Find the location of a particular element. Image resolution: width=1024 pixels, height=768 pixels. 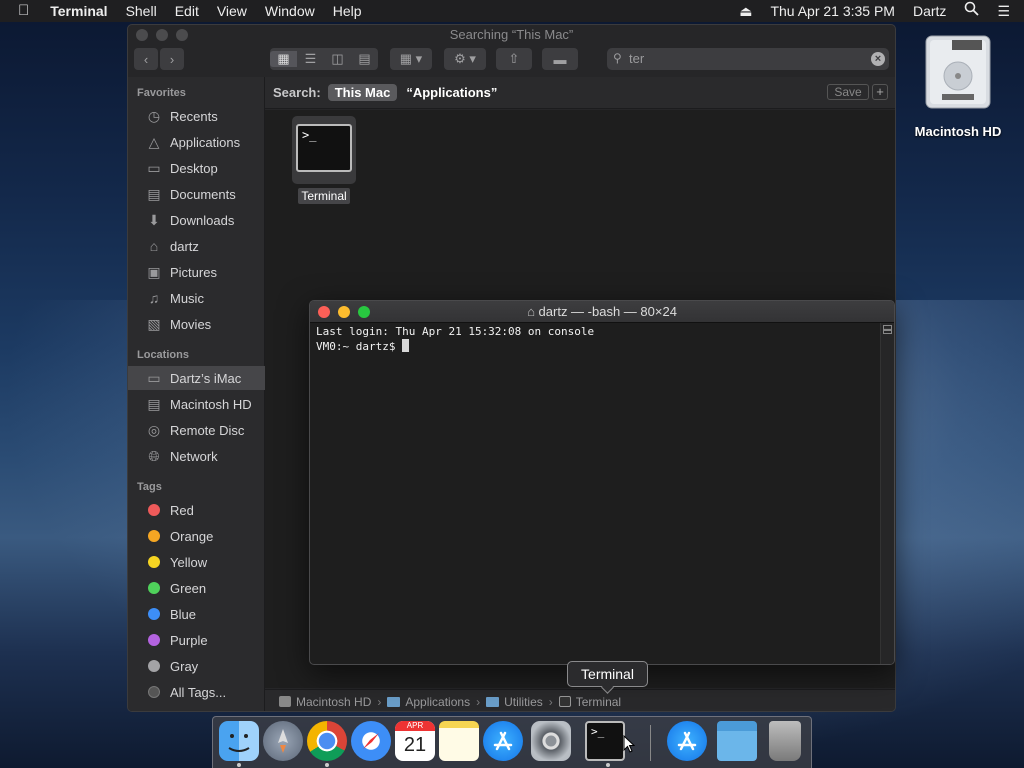

downloads-icon: ⬇ is located at coordinates (154, 219).